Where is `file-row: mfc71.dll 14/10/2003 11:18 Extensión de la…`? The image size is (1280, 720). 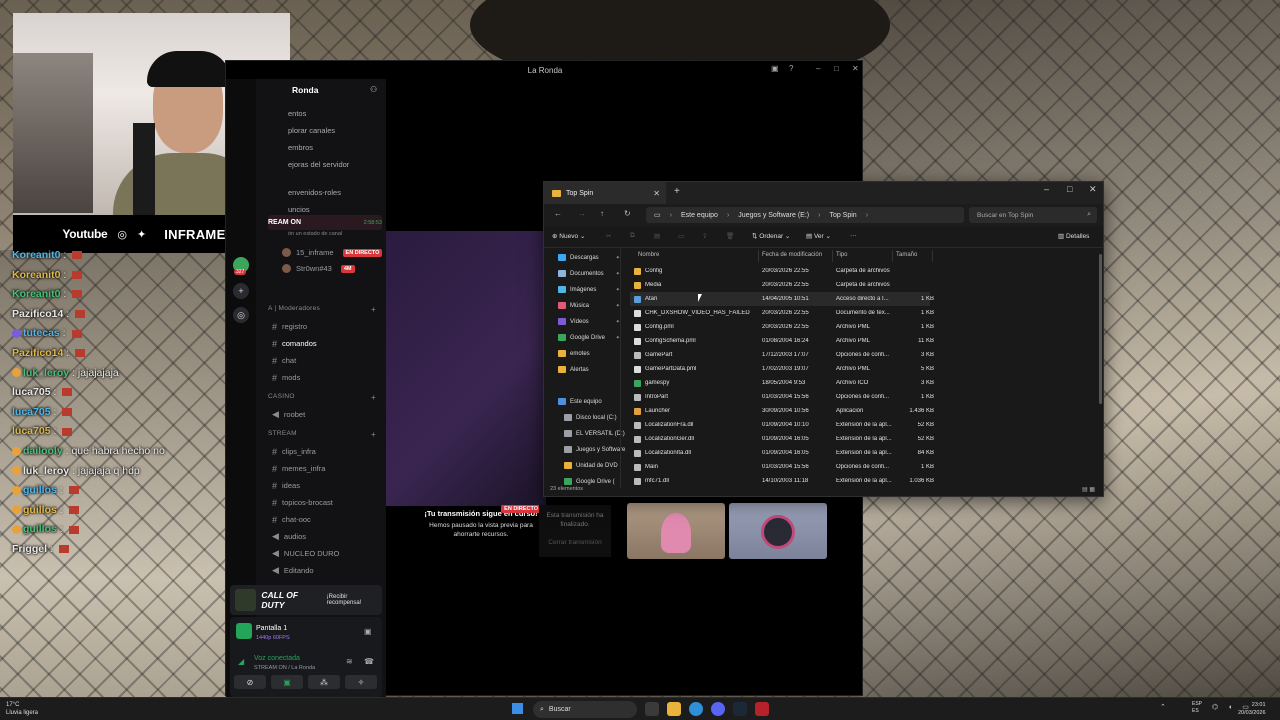 file-row: mfc71.dll 14/10/2003 11:18 Extensión de la… is located at coordinates (782, 481).